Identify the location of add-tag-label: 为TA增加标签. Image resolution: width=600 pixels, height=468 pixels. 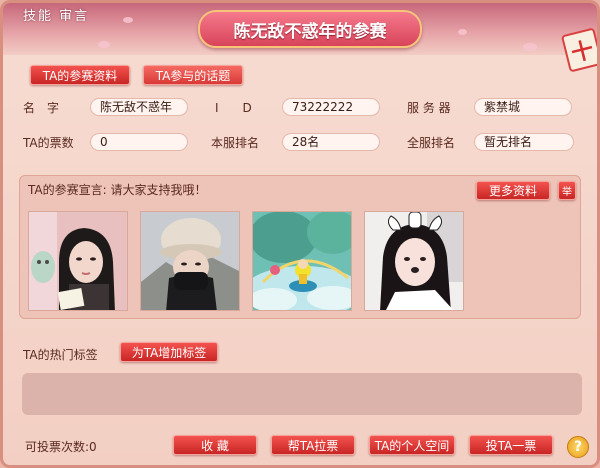
(169, 352).